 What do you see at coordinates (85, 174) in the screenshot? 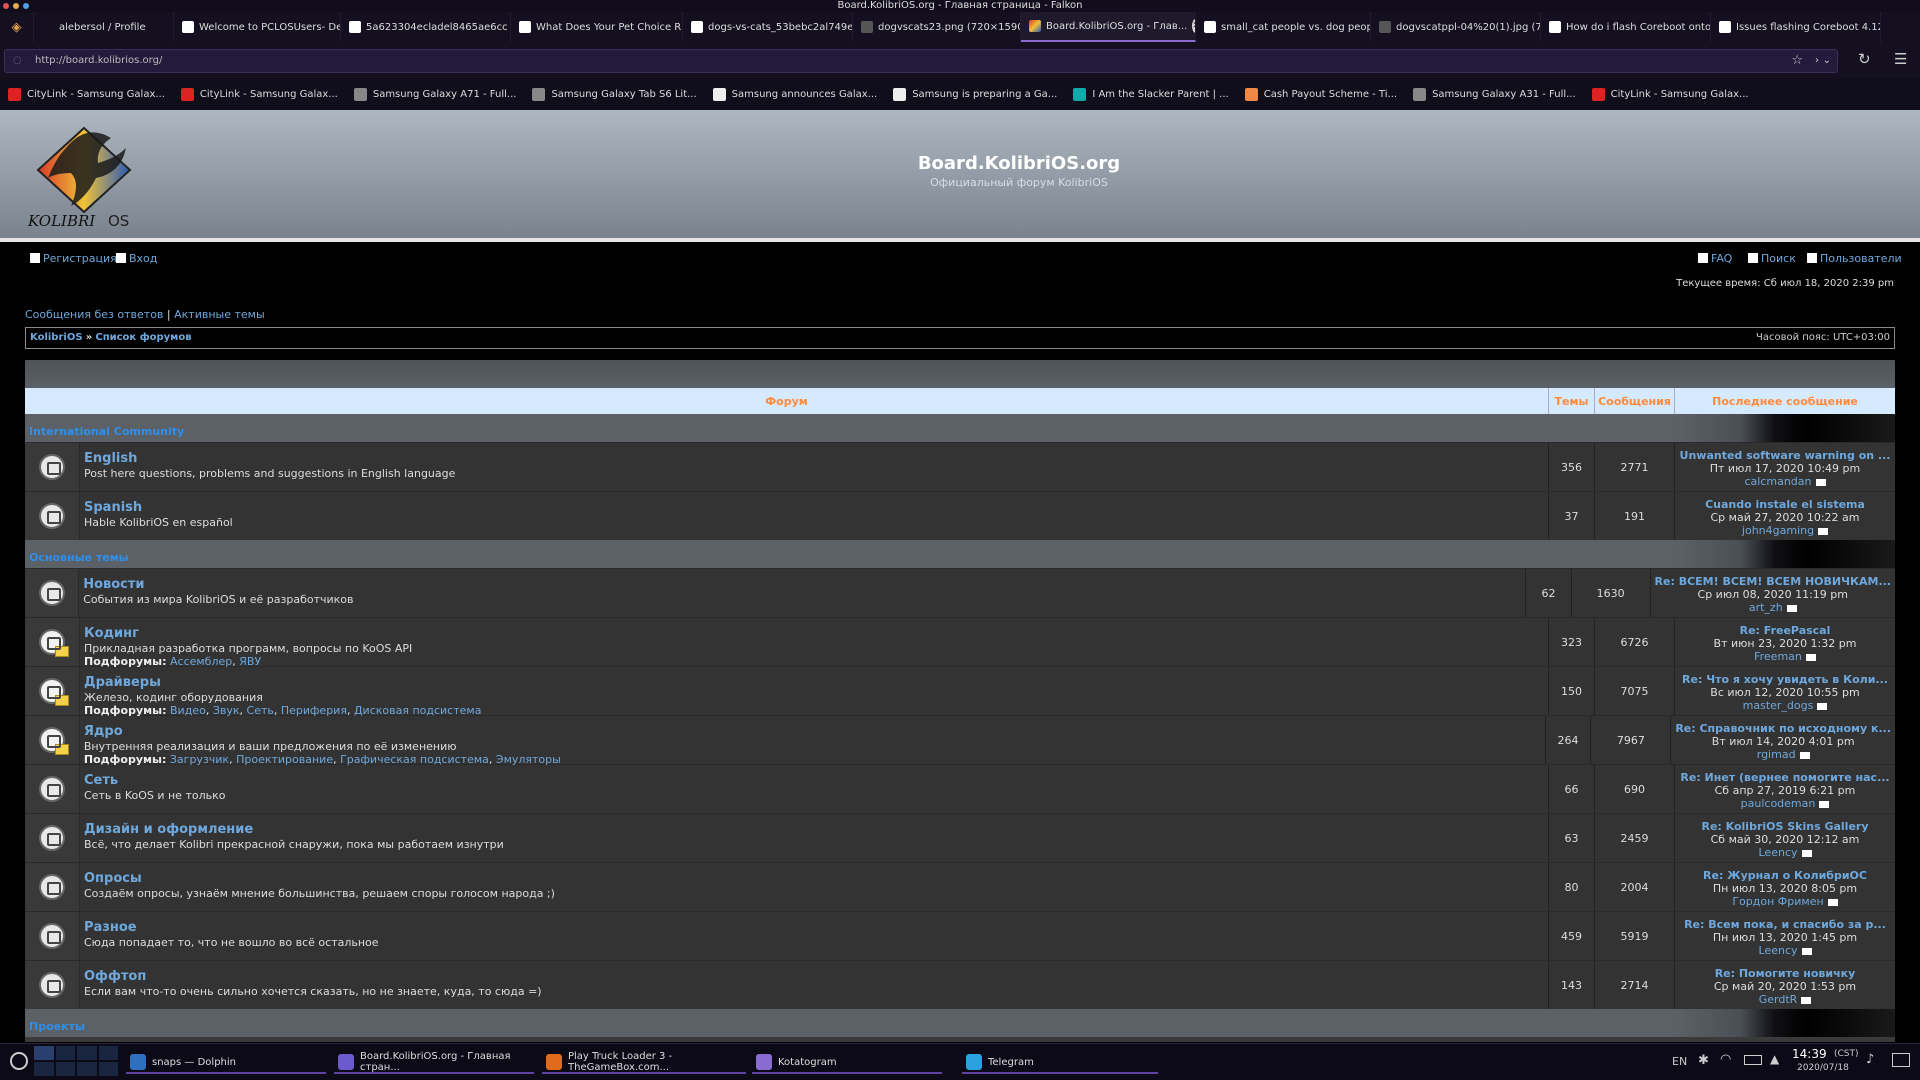
I see `kolibri-logo: KOLIBRI OS` at bounding box center [85, 174].